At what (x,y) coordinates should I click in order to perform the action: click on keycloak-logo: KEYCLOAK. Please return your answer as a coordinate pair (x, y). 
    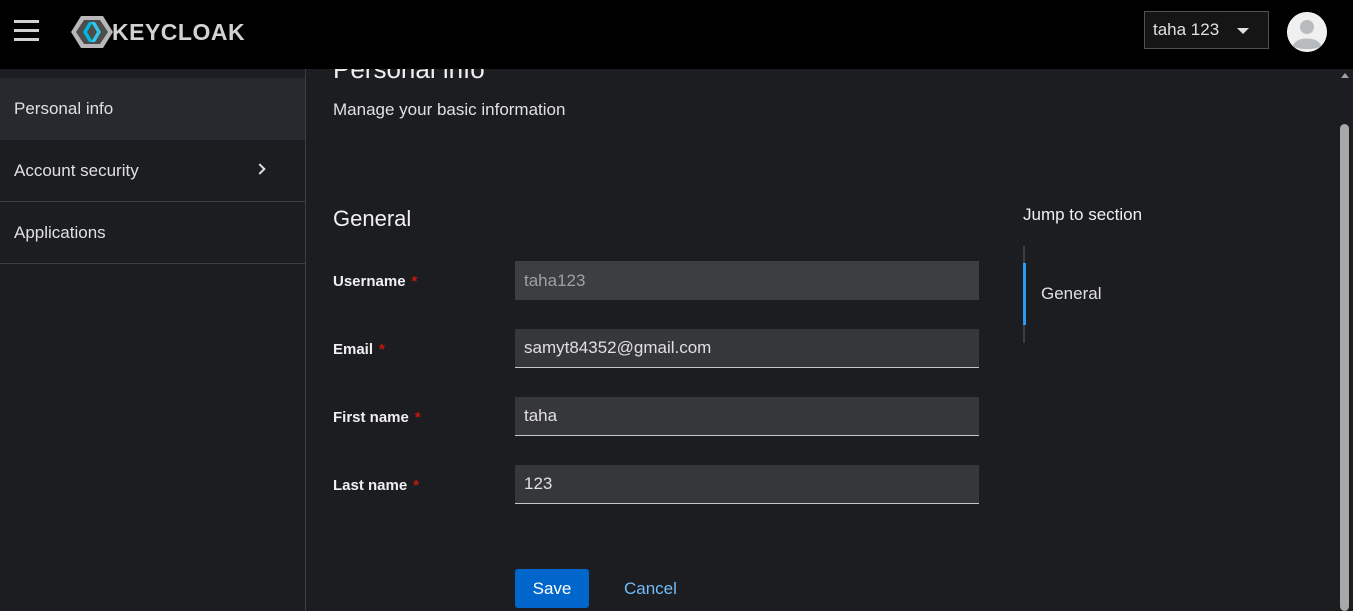
    Looking at the image, I should click on (158, 32).